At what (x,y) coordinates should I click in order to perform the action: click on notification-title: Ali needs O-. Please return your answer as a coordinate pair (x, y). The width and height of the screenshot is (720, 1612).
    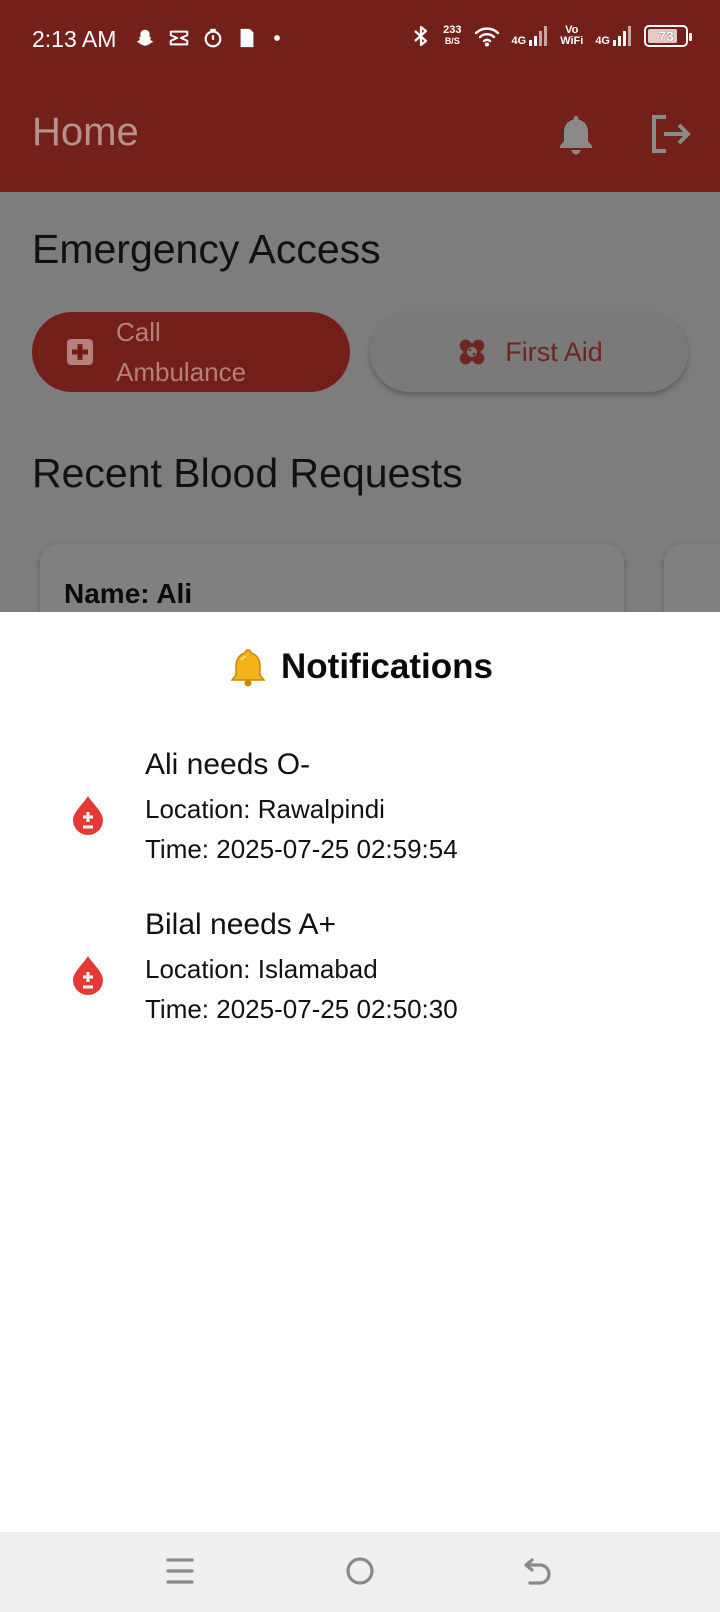
    Looking at the image, I should click on (228, 764).